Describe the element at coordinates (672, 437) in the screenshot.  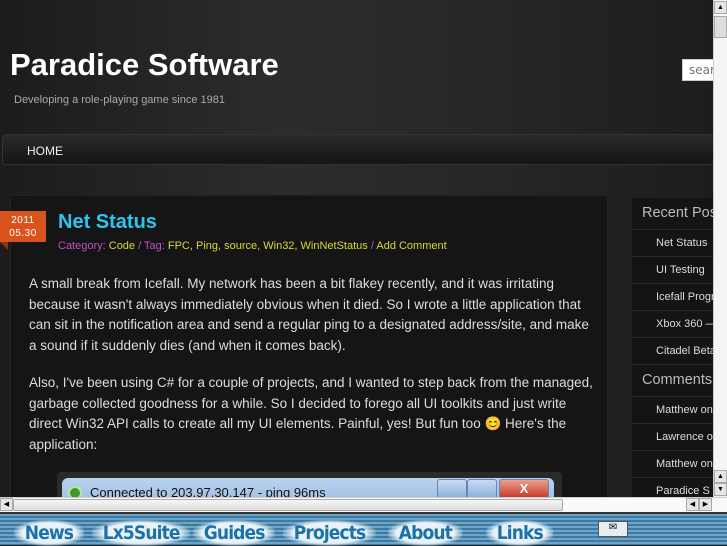
I see `comment-link: Lawrence on` at that location.